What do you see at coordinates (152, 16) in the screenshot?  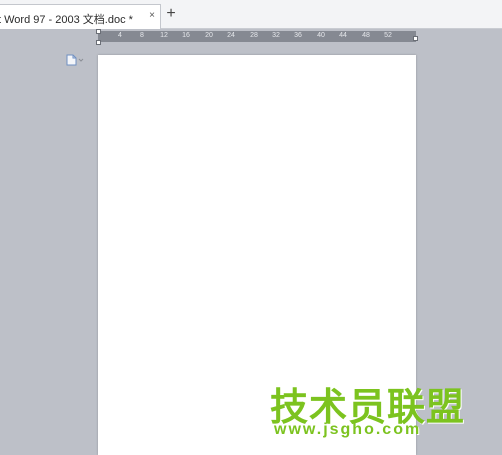 I see `close-icon: ×` at bounding box center [152, 16].